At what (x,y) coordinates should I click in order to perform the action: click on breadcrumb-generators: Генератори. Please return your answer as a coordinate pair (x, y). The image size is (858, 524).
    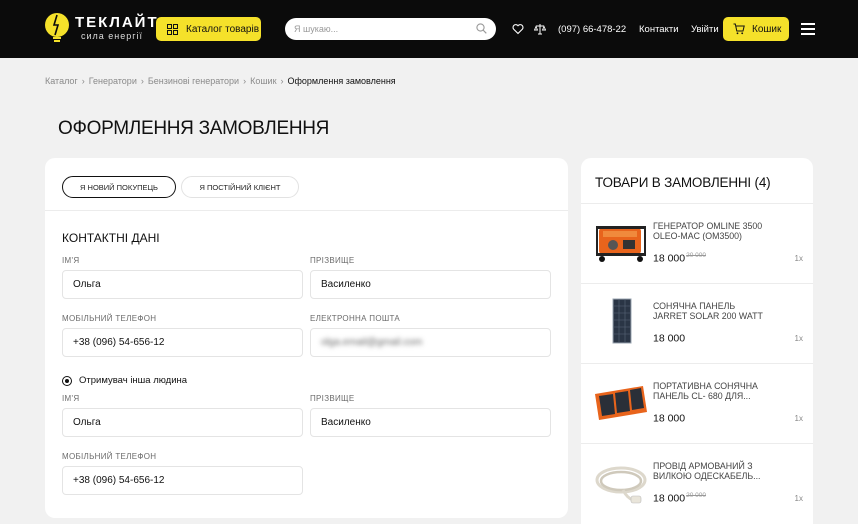
    Looking at the image, I should click on (113, 81).